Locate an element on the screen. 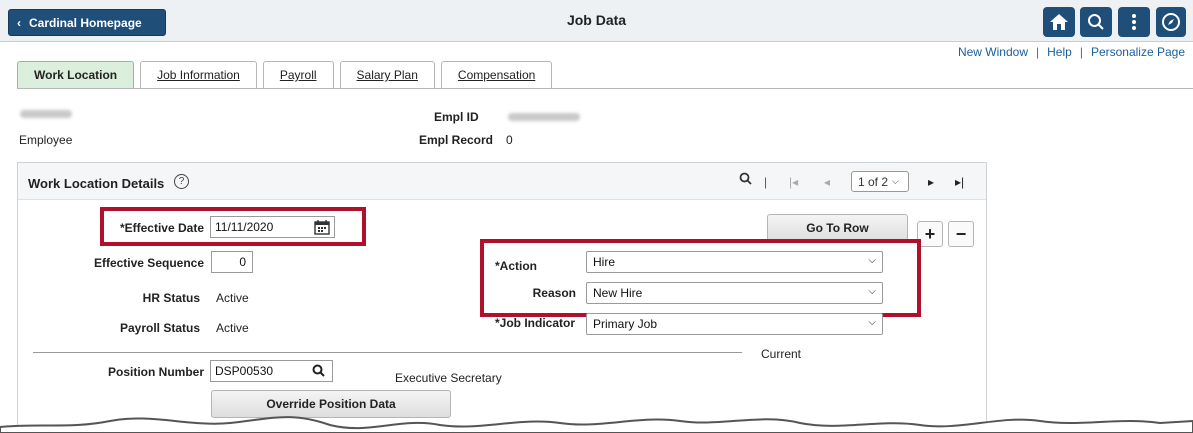  redacted-employee-name is located at coordinates (46, 114).